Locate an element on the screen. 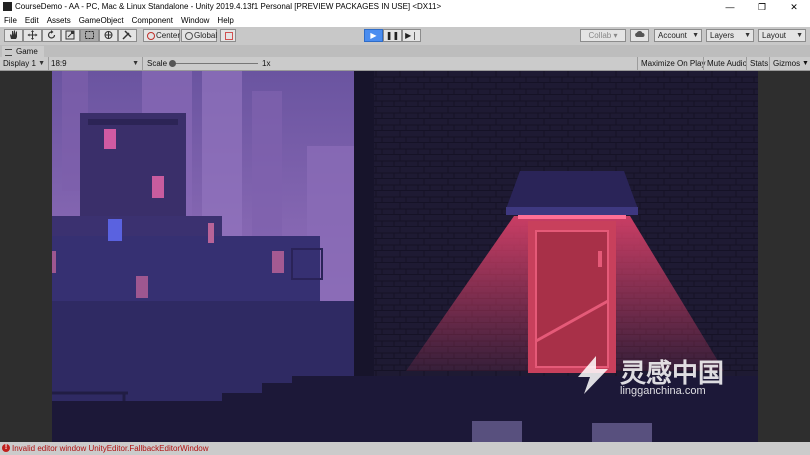  play-button: ▶ is located at coordinates (373, 35).